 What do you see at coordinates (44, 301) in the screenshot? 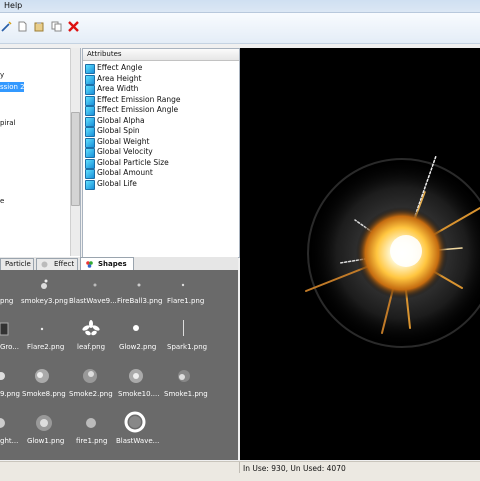
I see `shape-label: smokey3.png` at bounding box center [44, 301].